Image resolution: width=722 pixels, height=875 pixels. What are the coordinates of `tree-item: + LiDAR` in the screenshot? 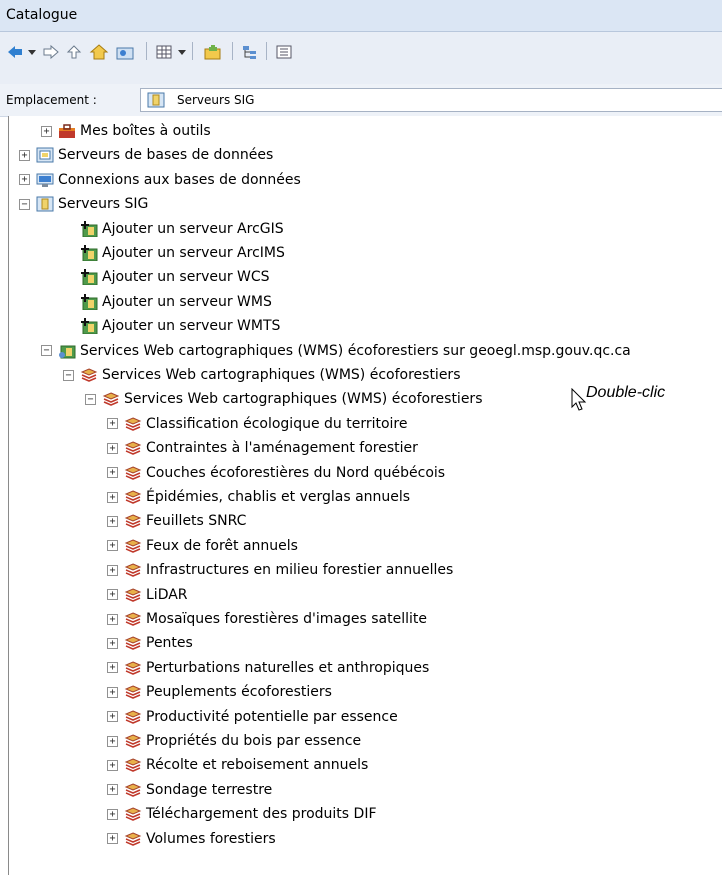 It's located at (147, 595).